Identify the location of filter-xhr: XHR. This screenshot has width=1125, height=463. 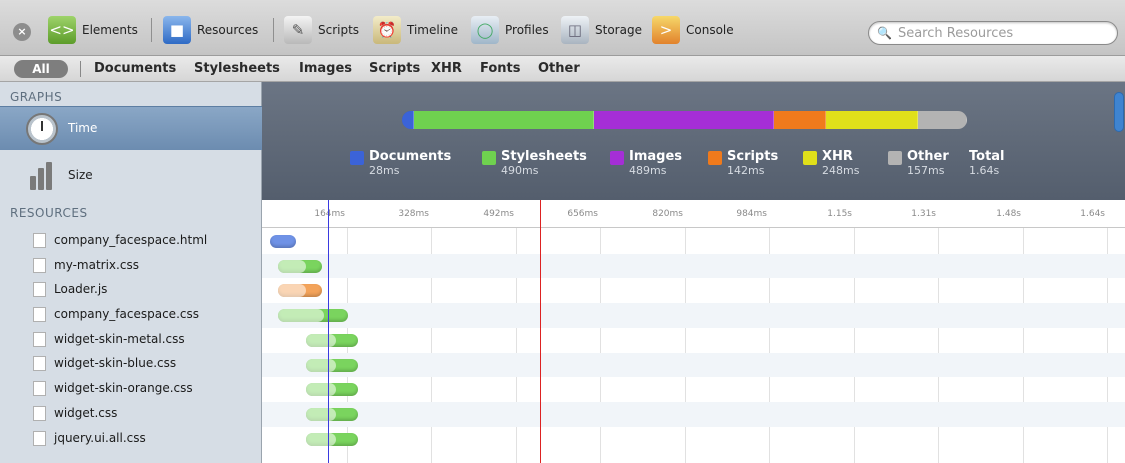
(446, 69).